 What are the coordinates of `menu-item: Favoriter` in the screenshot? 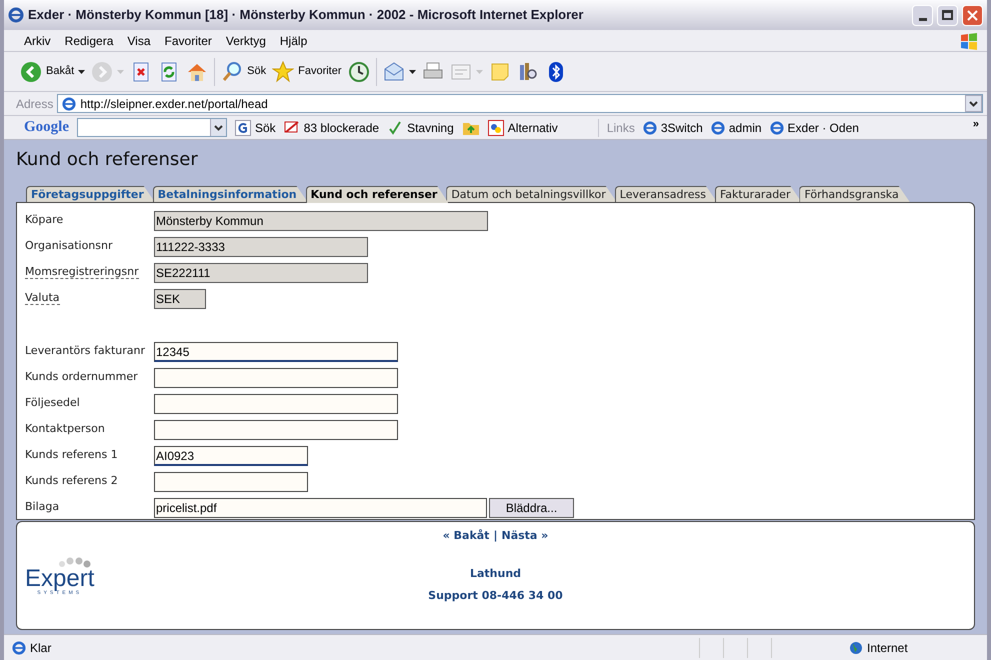 It's located at (188, 41).